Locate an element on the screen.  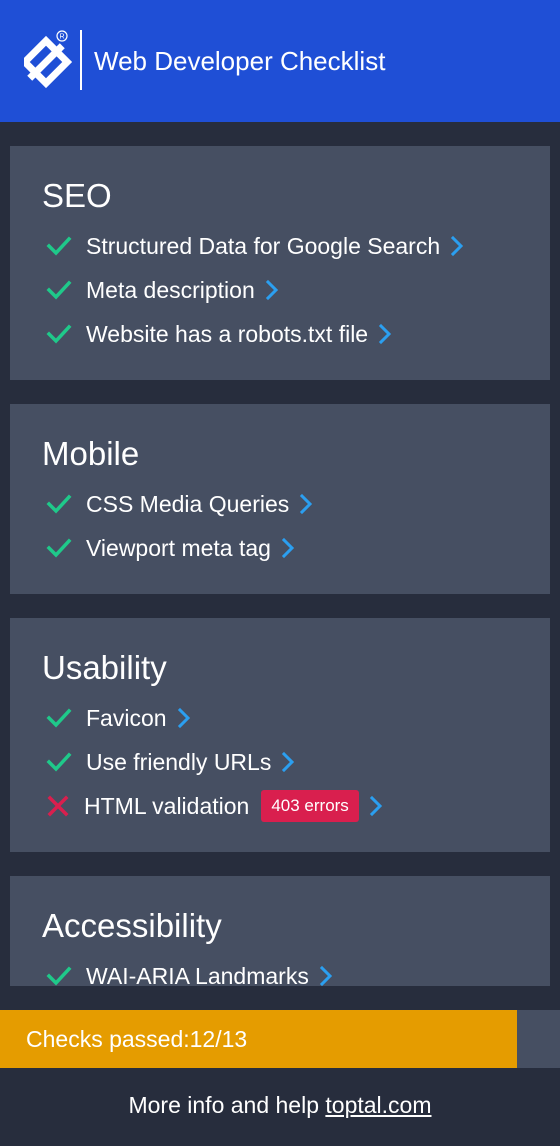
checklist-item: Use friendly URLs is located at coordinates (171, 762).